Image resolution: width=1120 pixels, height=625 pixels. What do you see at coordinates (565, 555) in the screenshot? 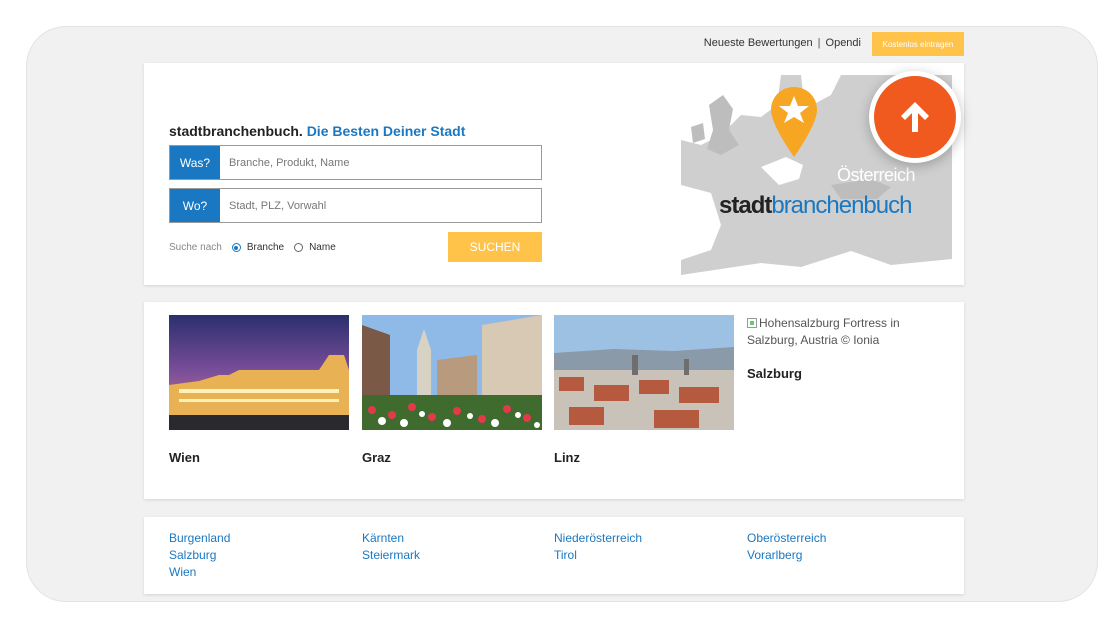
I see `region-link-tirol: Tirol` at bounding box center [565, 555].